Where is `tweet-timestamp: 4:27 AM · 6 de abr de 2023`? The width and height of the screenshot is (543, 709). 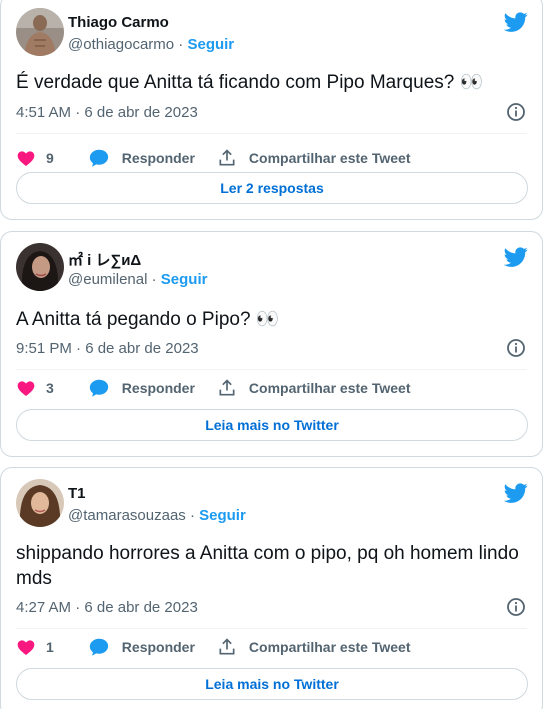 tweet-timestamp: 4:27 AM · 6 de abr de 2023 is located at coordinates (107, 607).